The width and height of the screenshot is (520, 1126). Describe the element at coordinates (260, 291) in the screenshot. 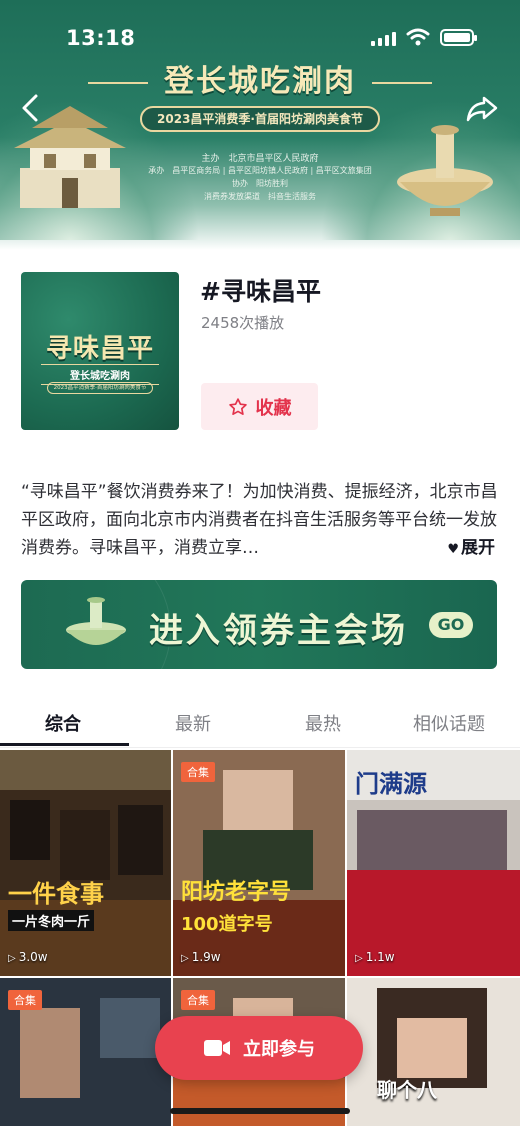

I see `topic-title: #寻味昌平` at that location.